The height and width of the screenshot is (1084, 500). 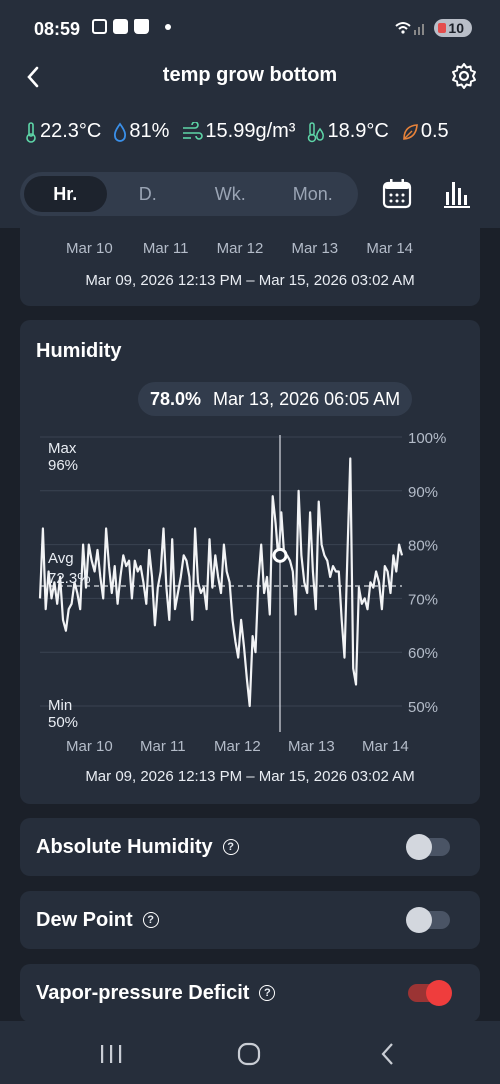 I want to click on vpd-value: 0.5, so click(x=434, y=131).